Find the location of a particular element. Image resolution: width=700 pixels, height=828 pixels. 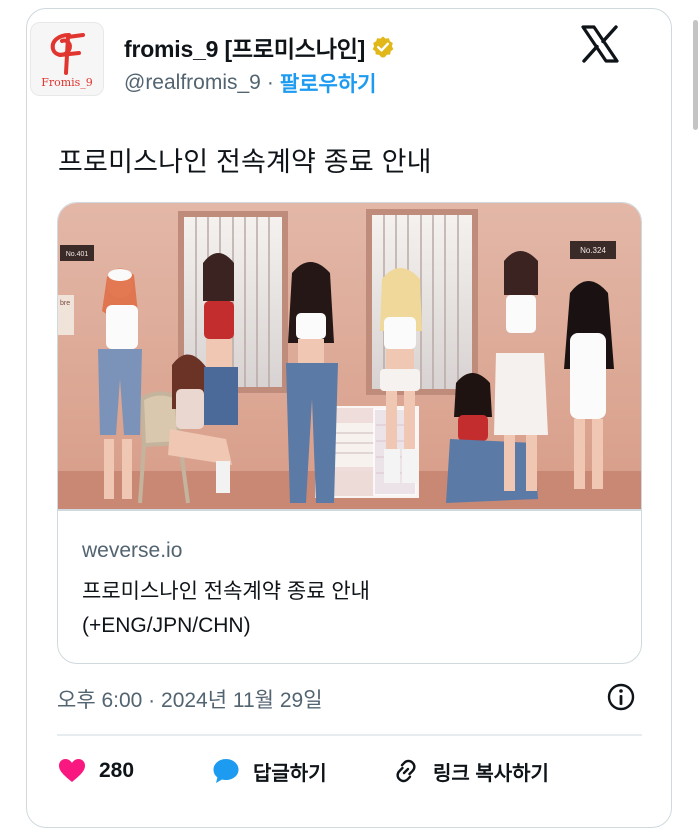

link-icon is located at coordinates (406, 771).